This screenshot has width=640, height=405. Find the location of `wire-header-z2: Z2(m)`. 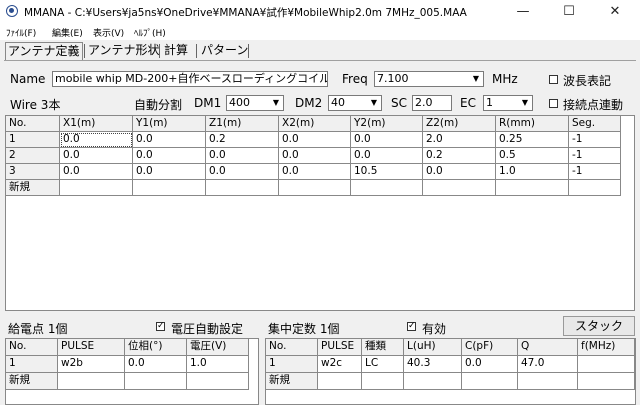

wire-header-z2: Z2(m) is located at coordinates (459, 124).